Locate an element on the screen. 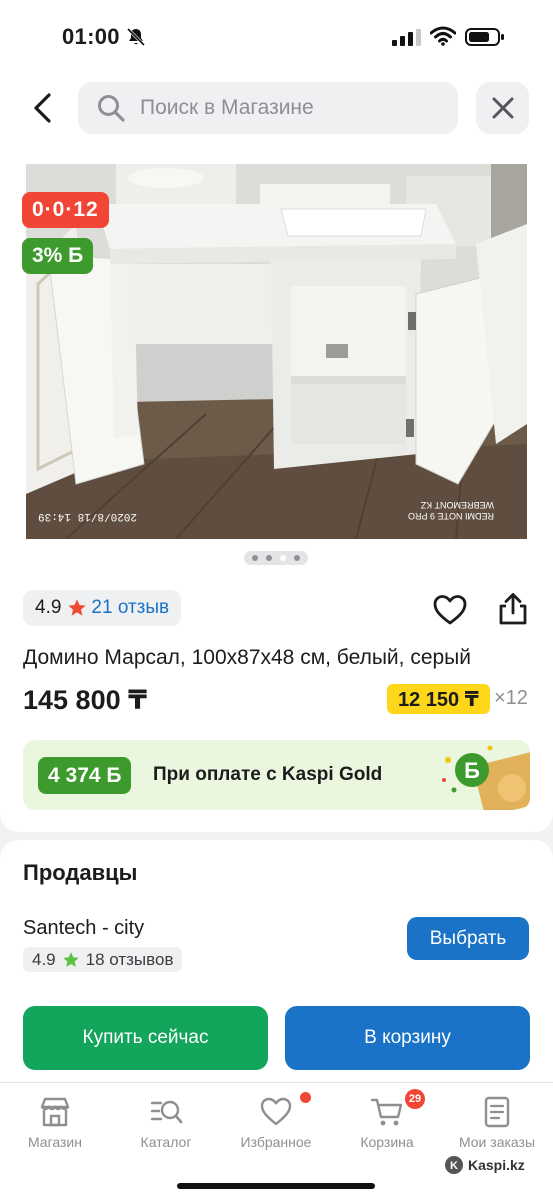 The height and width of the screenshot is (1200, 553). tab-label: Мои заказы is located at coordinates (497, 1142).